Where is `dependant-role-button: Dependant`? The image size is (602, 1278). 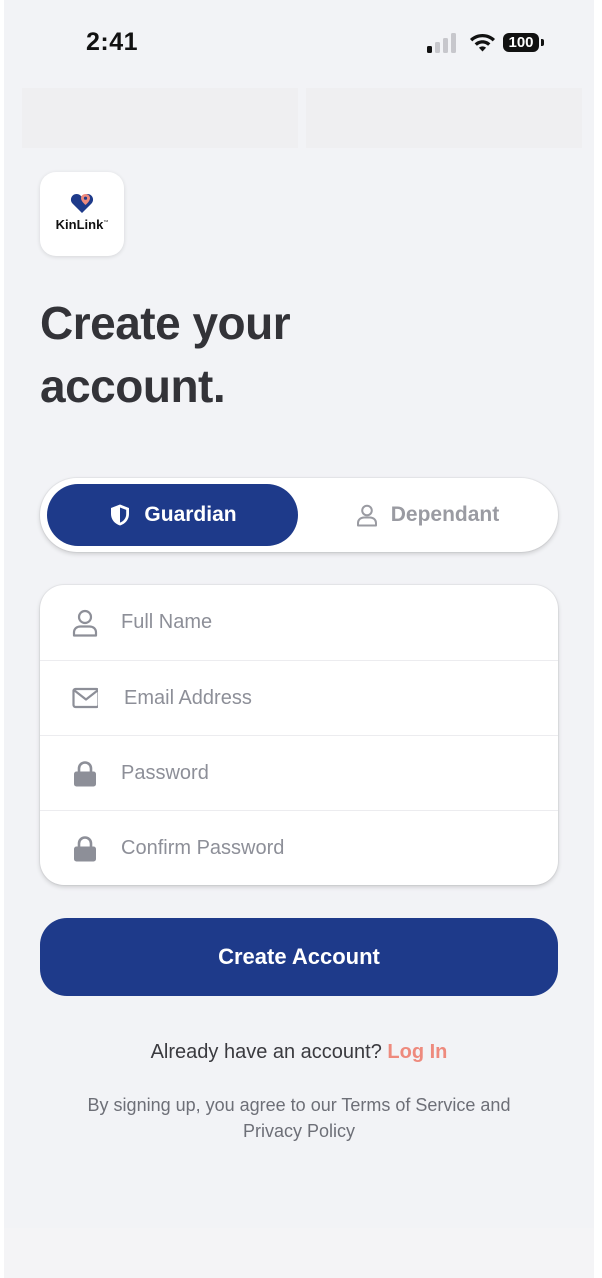
dependant-role-button: Dependant is located at coordinates (427, 515).